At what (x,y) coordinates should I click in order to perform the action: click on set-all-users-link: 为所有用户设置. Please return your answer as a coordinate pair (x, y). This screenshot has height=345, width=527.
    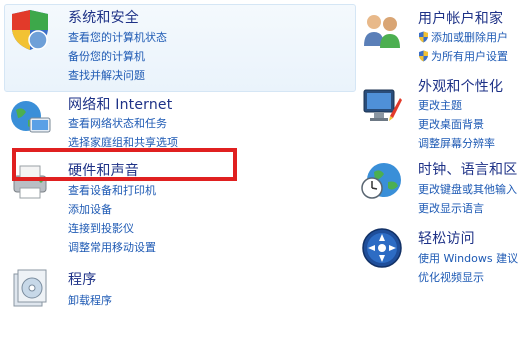
    Looking at the image, I should click on (463, 56).